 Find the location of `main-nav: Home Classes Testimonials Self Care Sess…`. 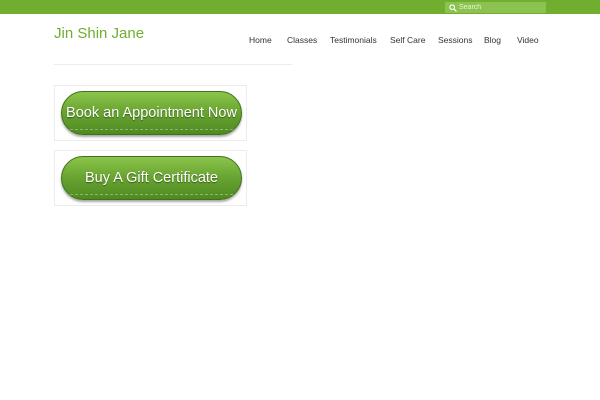

main-nav: Home Classes Testimonials Self Care Sess… is located at coordinates (300, 41).